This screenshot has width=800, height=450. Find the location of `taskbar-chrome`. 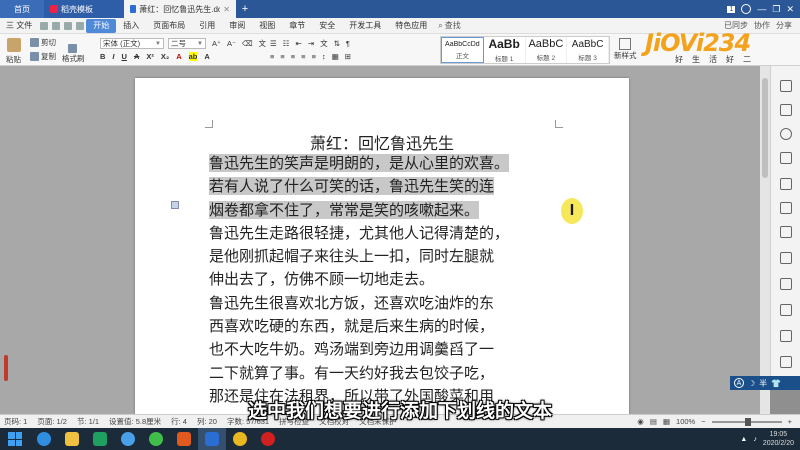

taskbar-chrome is located at coordinates (240, 439).